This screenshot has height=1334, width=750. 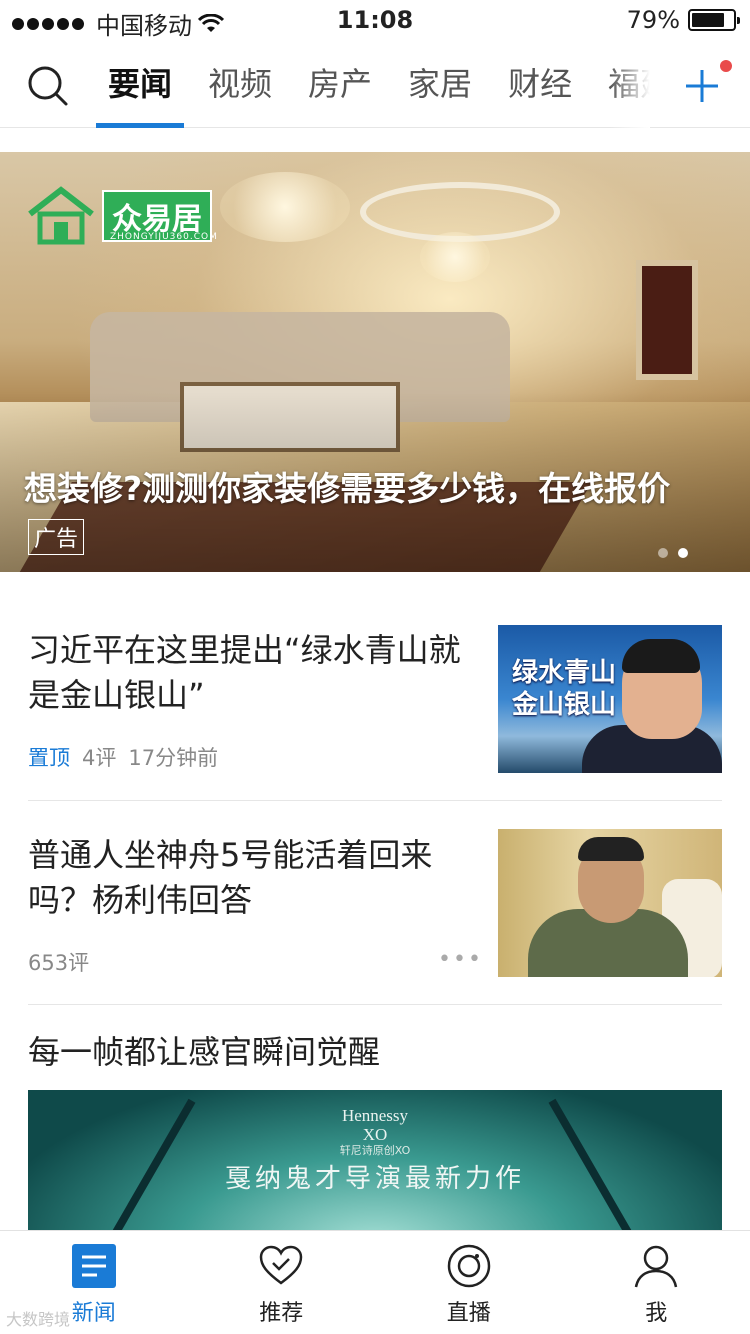 I want to click on bottom-tab-bar: 新闻 推荐 直播 我, so click(x=375, y=1282).